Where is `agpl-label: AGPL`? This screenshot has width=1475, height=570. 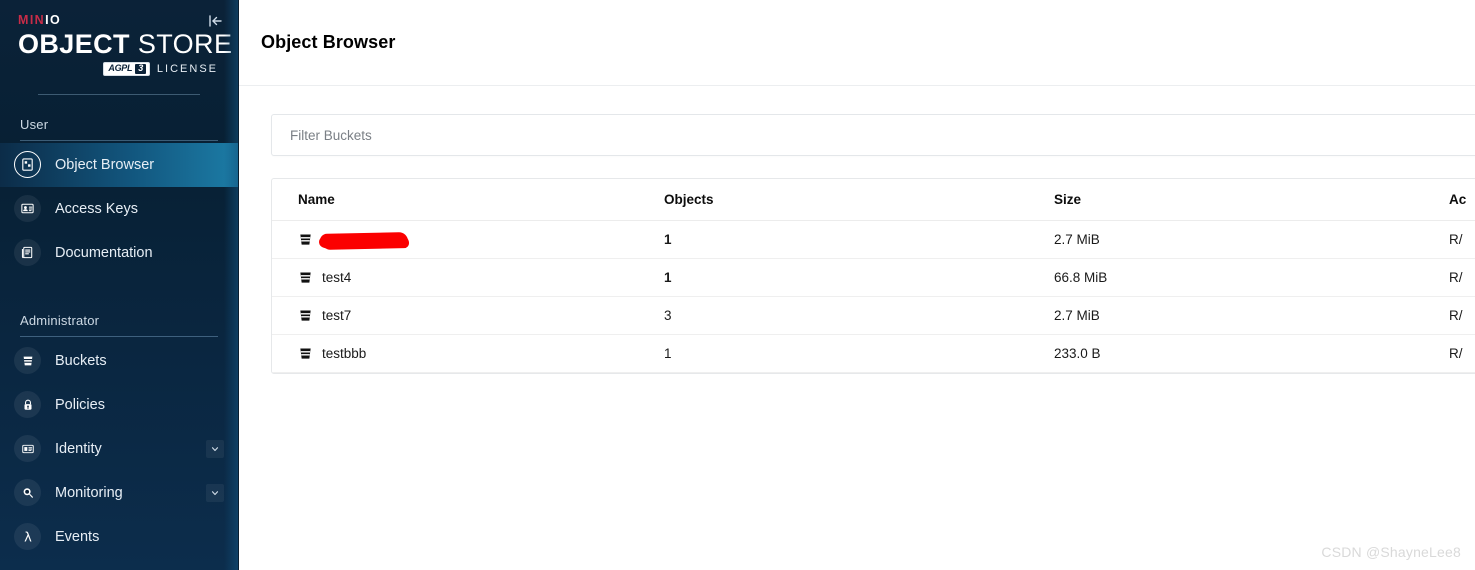 agpl-label: AGPL is located at coordinates (120, 68).